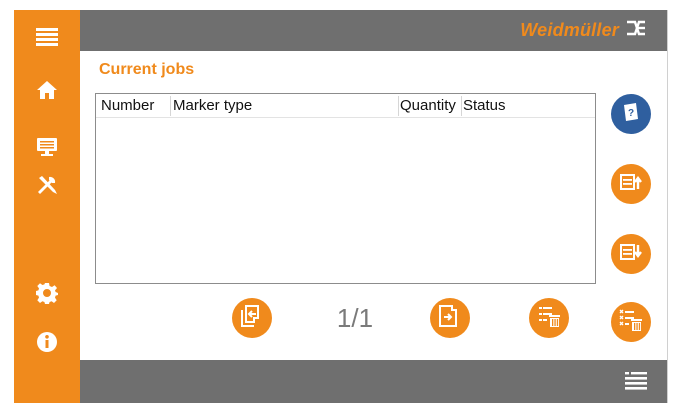 This screenshot has width=680, height=403. Describe the element at coordinates (135, 106) in the screenshot. I see `column-header-number: Number` at that location.